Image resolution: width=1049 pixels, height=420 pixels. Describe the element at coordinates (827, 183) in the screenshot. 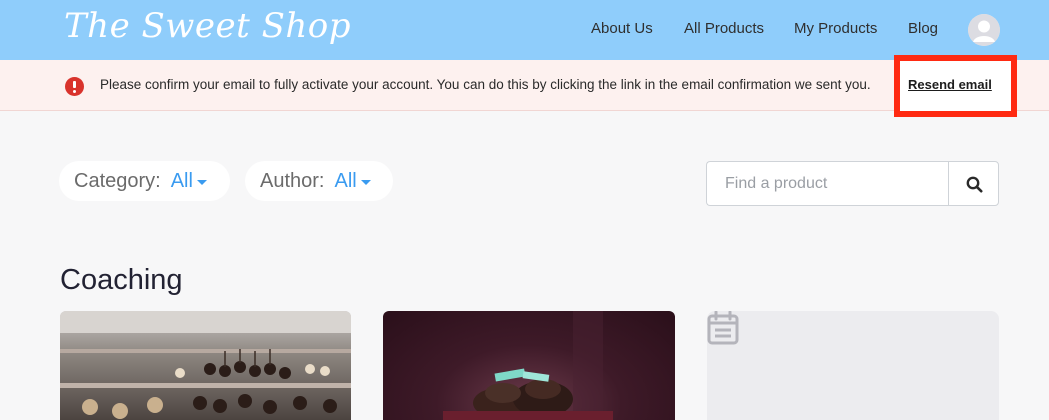

I see `search-input` at that location.